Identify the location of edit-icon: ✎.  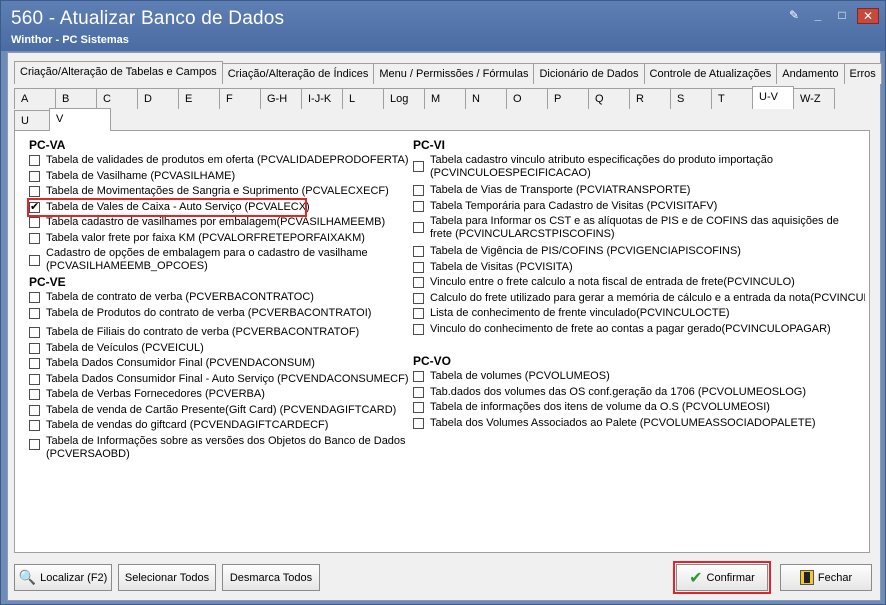
(794, 16).